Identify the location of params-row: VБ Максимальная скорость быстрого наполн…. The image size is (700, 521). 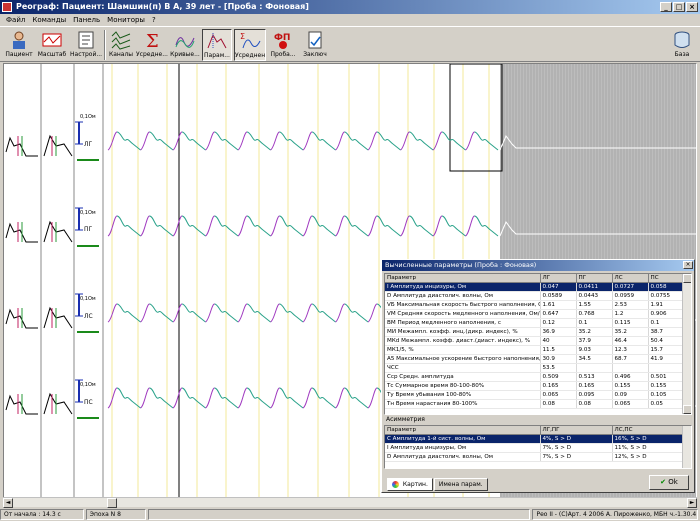
(535, 305).